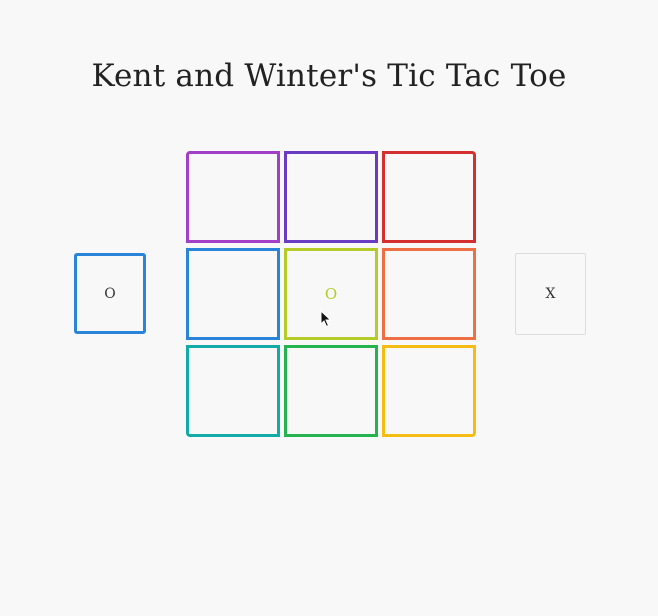 This screenshot has height=616, width=658. What do you see at coordinates (326, 319) in the screenshot?
I see `mouse-cursor-icon` at bounding box center [326, 319].